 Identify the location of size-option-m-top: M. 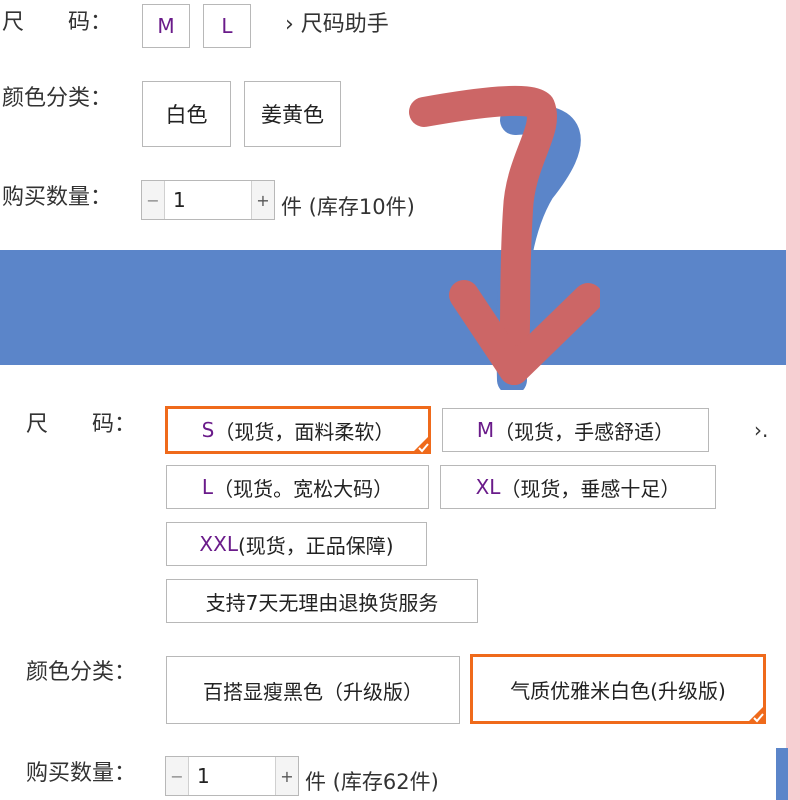
(166, 26).